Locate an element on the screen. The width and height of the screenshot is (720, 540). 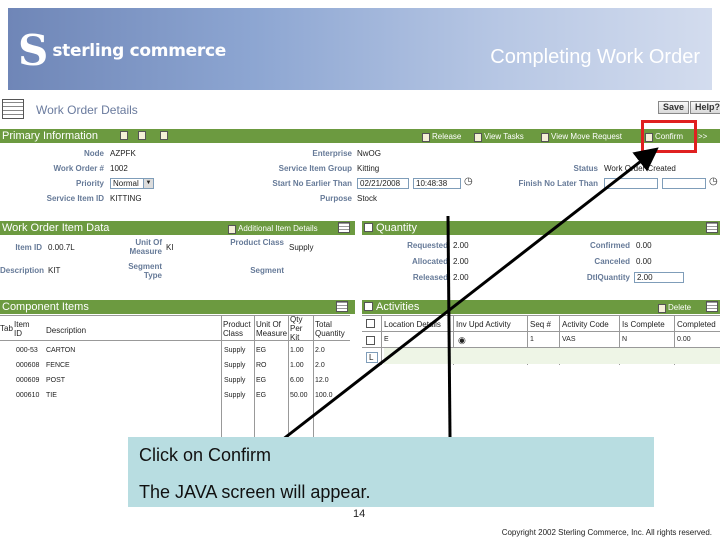
callout-line-1: Click on Confirm is located at coordinates (205, 455).